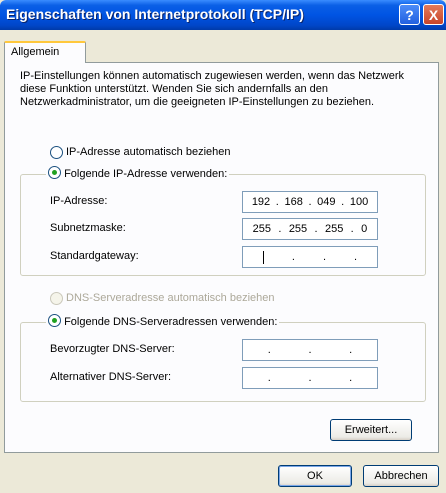  What do you see at coordinates (364, 229) in the screenshot?
I see `subnet-octet-4: 0` at bounding box center [364, 229].